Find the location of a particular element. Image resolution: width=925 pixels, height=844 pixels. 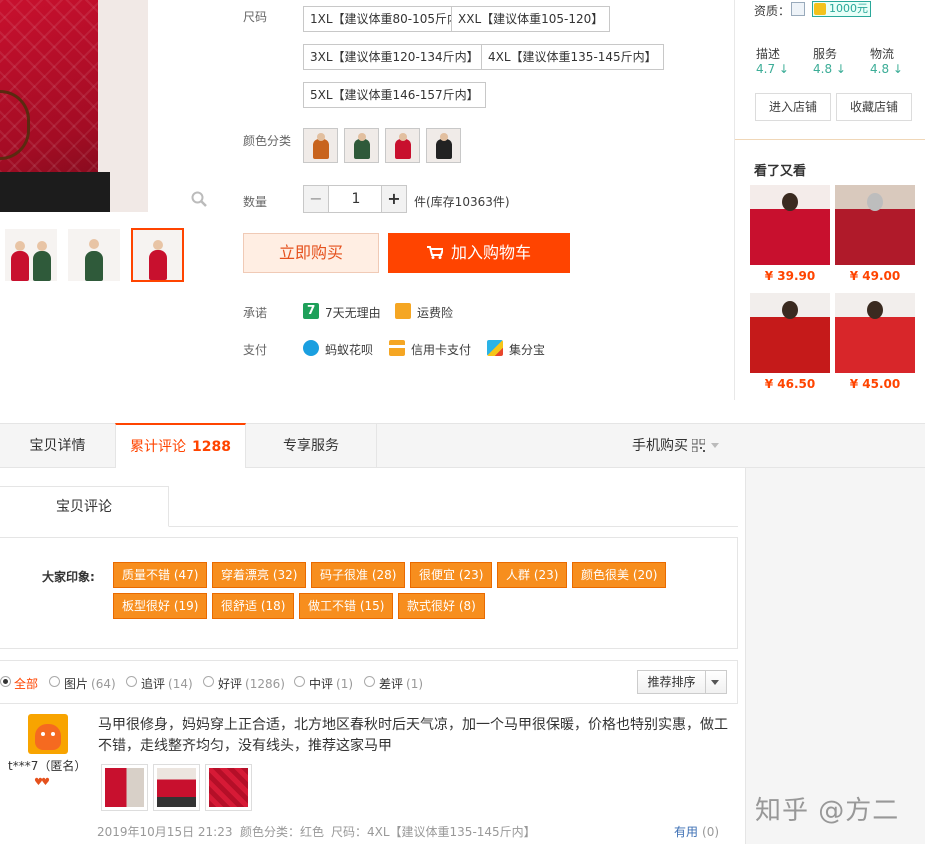

deposit-badge: 1000元 is located at coordinates (841, 9).